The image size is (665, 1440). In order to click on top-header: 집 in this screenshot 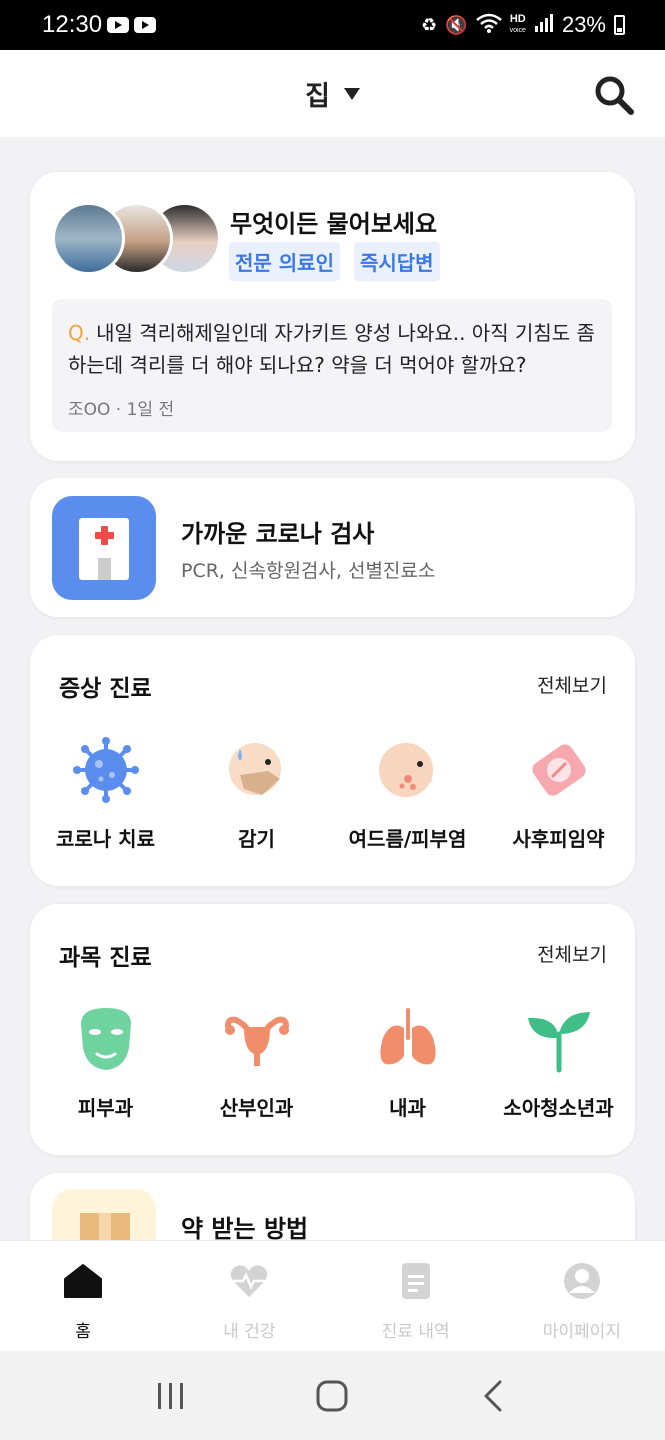, I will do `click(332, 93)`.